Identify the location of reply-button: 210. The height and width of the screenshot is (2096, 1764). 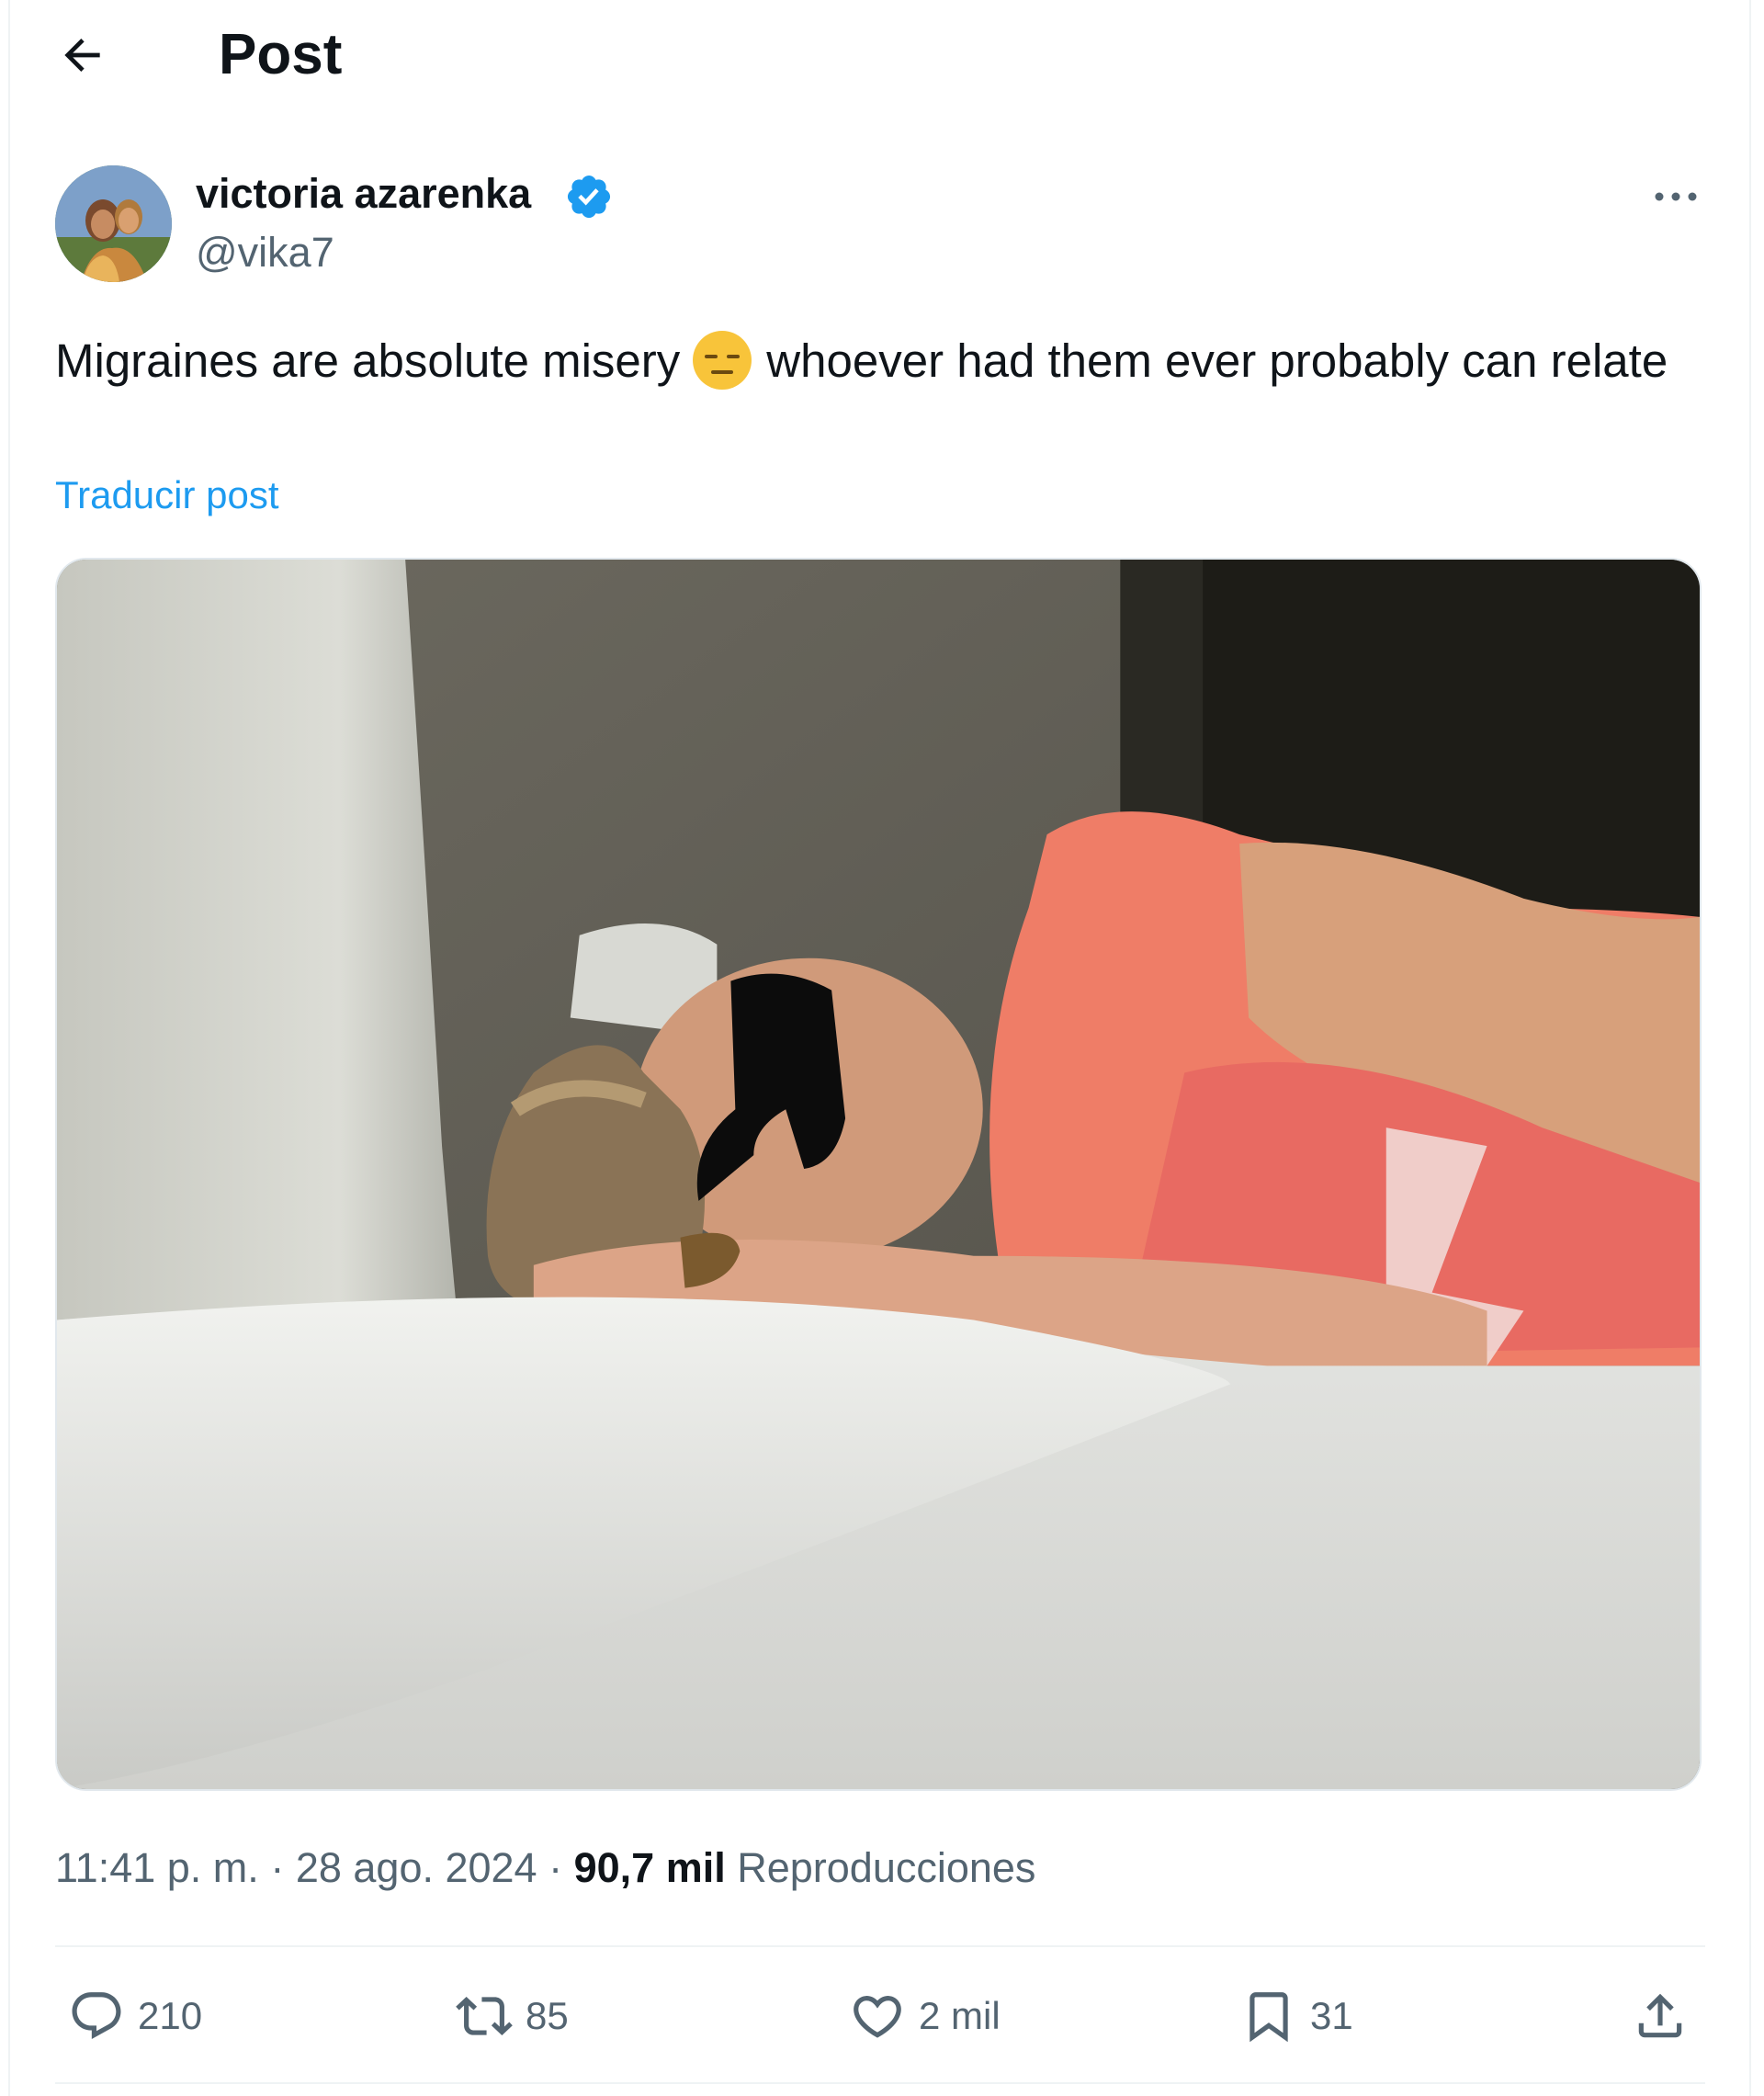
(135, 2016).